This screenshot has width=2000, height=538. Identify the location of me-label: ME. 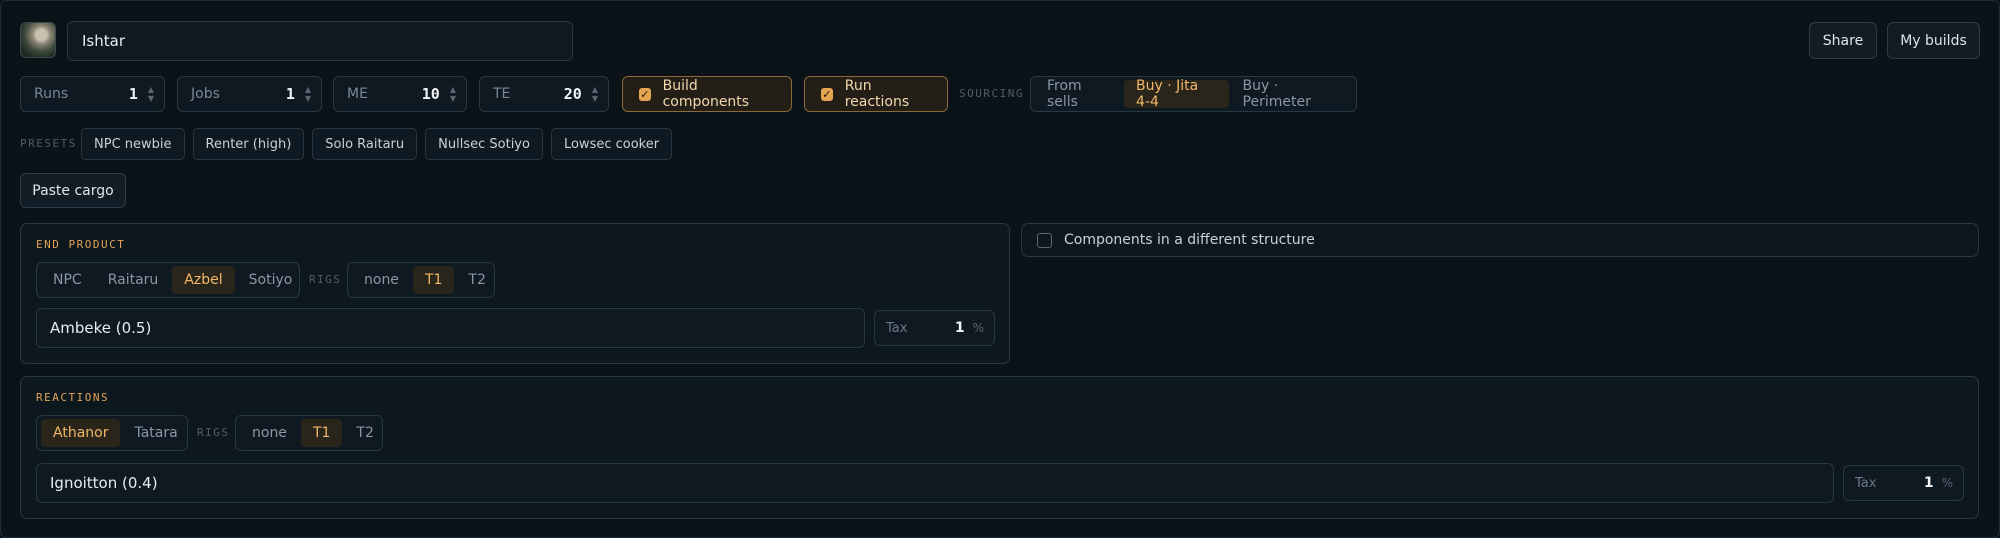
(357, 94).